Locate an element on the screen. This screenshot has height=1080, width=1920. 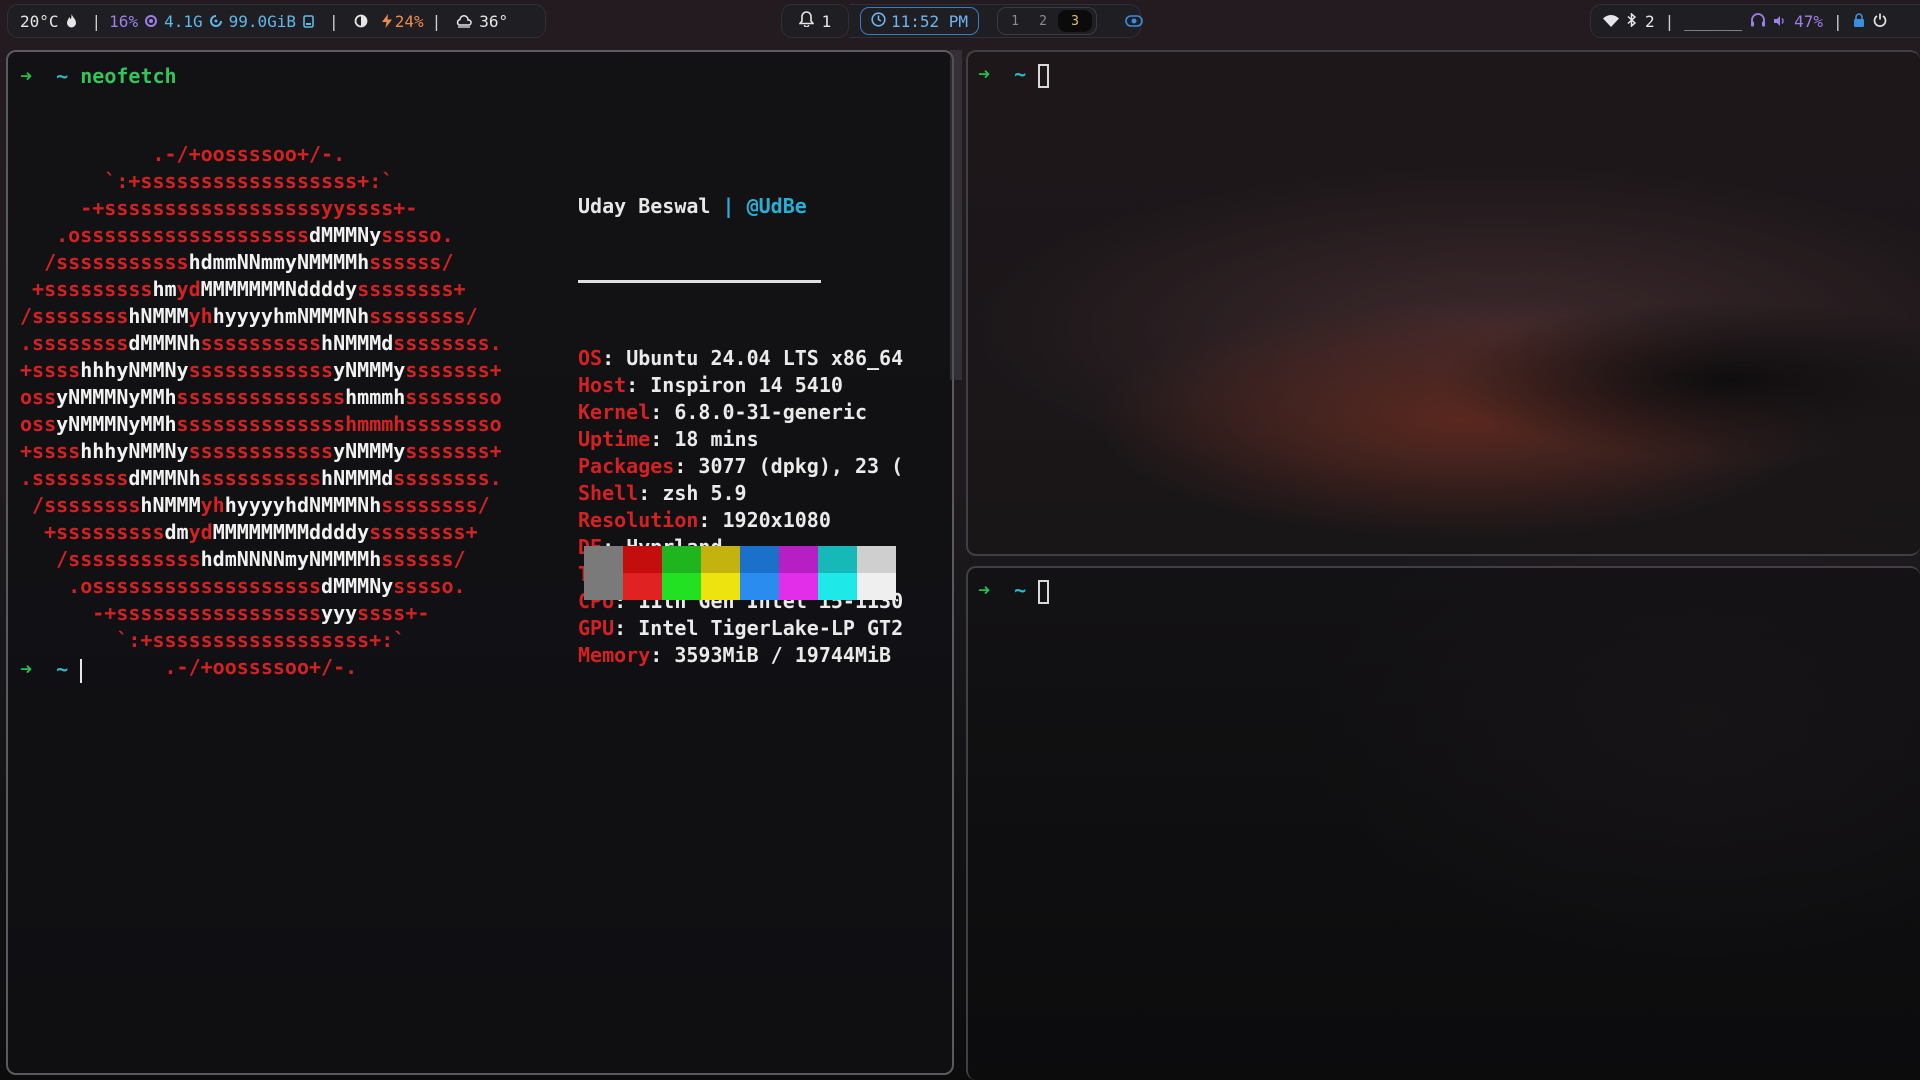
logo-segment: hhhyNMMNy is located at coordinates (134, 370).